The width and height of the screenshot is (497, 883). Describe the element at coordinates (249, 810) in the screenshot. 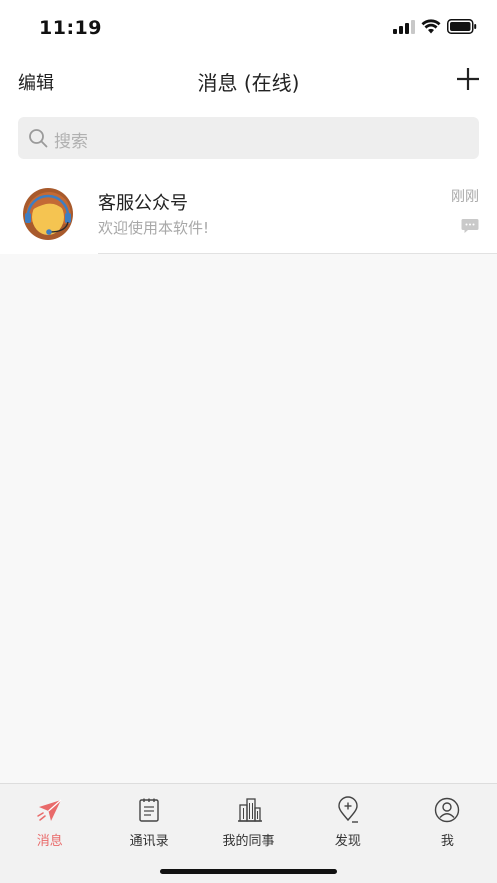

I see `building-icon` at that location.